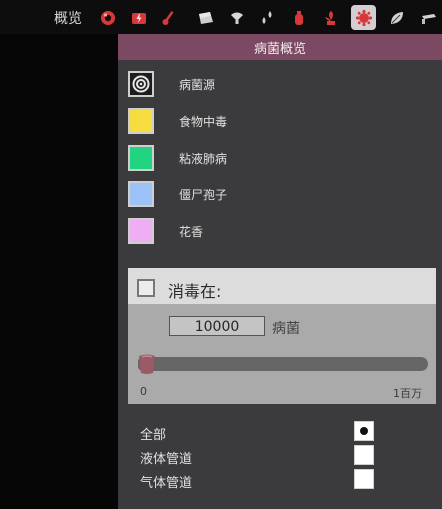 Image resolution: width=442 pixels, height=509 pixels. I want to click on overview-label: 概览, so click(68, 19).